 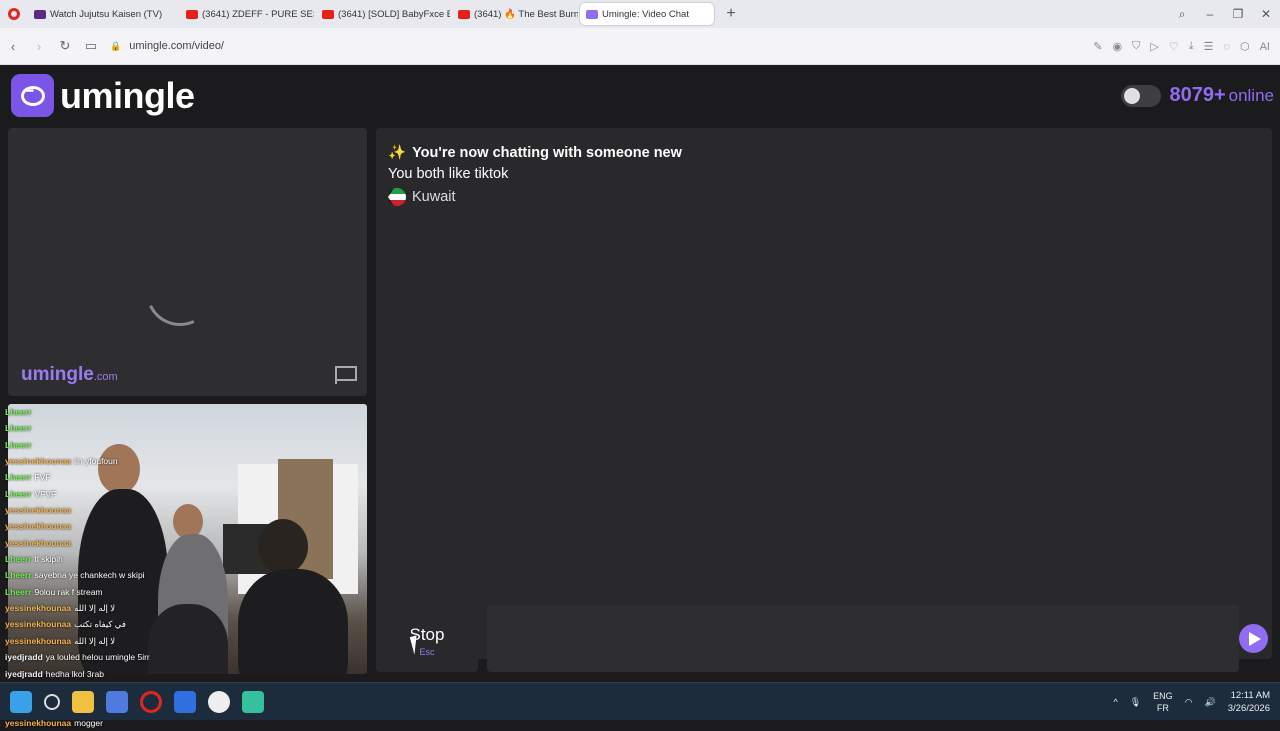 What do you see at coordinates (14, 14) in the screenshot?
I see `opera-menu-icon` at bounding box center [14, 14].